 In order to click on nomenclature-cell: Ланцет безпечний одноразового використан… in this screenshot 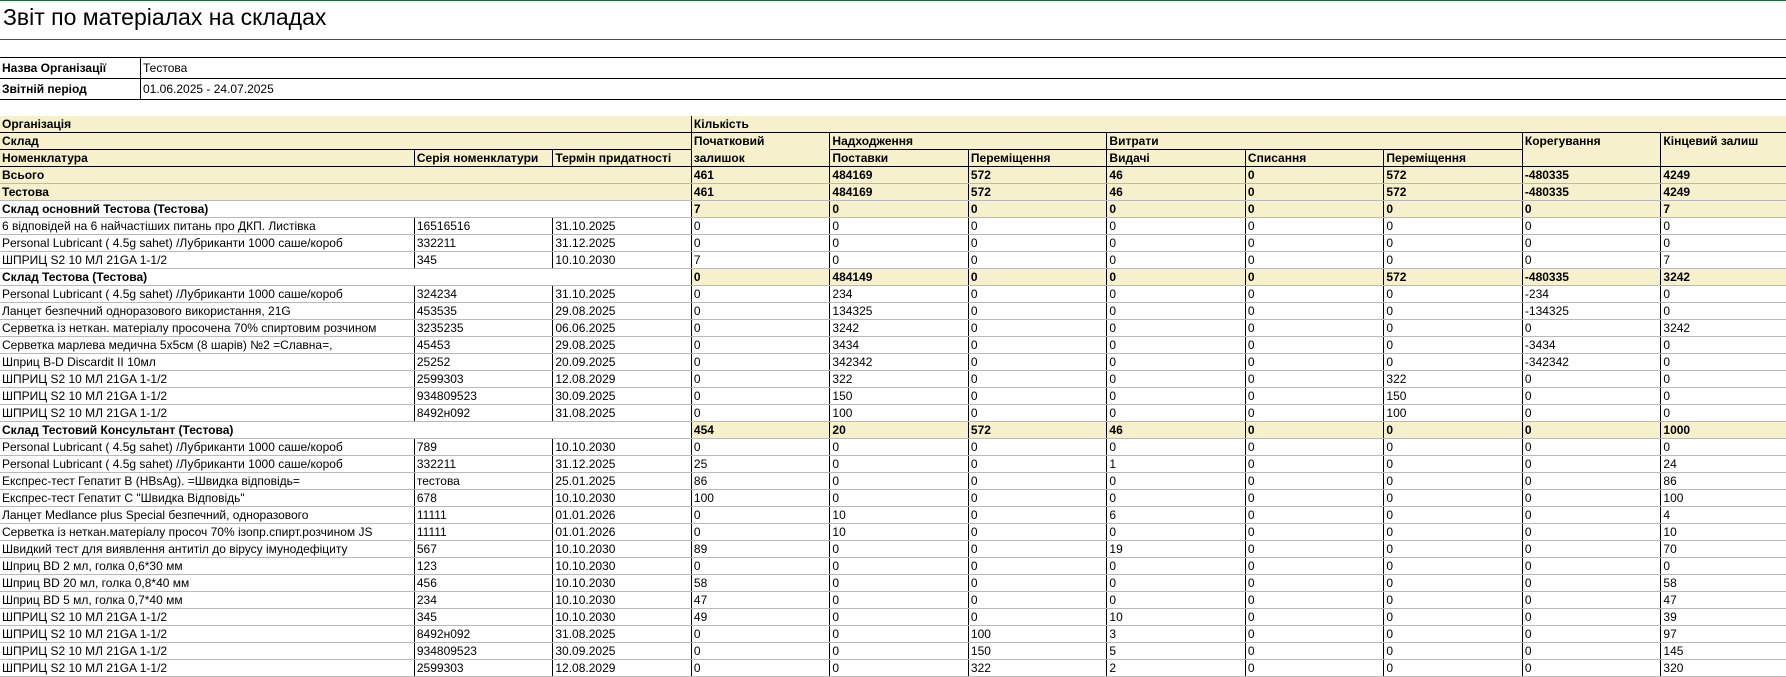, I will do `click(207, 311)`.